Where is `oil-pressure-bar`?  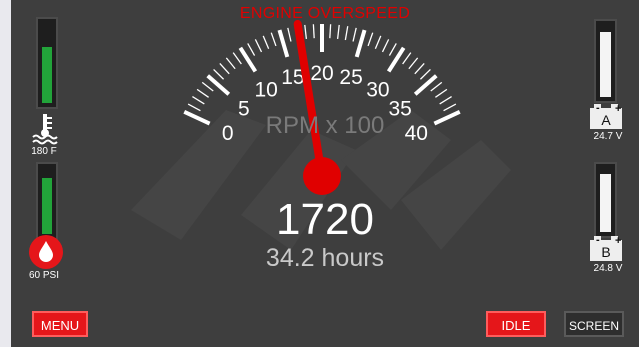 oil-pressure-bar is located at coordinates (47, 201).